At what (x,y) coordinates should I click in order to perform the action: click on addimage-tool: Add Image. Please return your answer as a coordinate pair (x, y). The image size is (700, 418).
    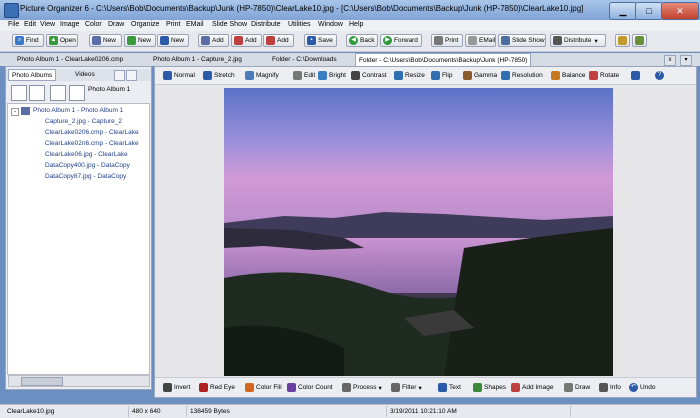
    Looking at the image, I should click on (532, 387).